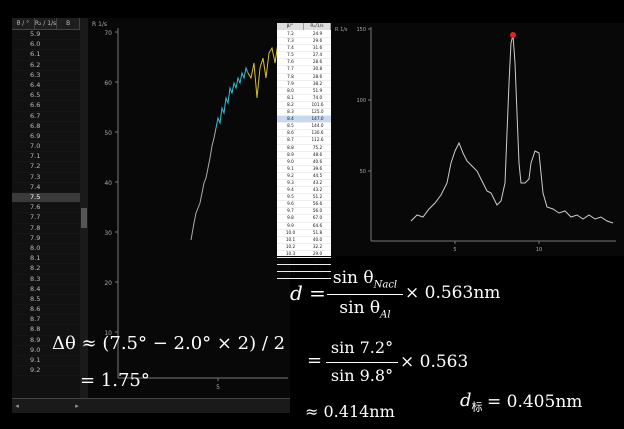  I want to click on right-table-row: 10.6 25.4, so click(304, 276).